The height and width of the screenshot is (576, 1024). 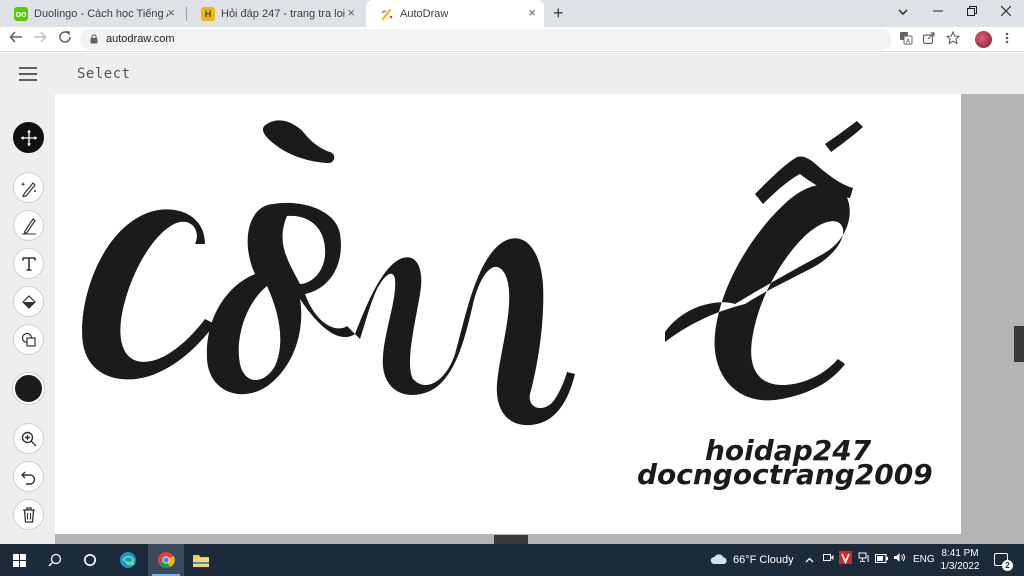 I want to click on clock-time: 8:41 PM, so click(x=960, y=553).